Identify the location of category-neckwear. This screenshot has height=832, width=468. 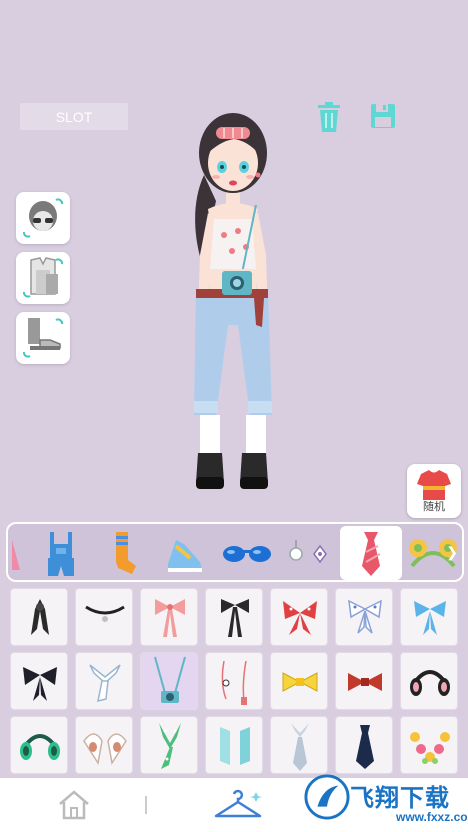
(371, 553).